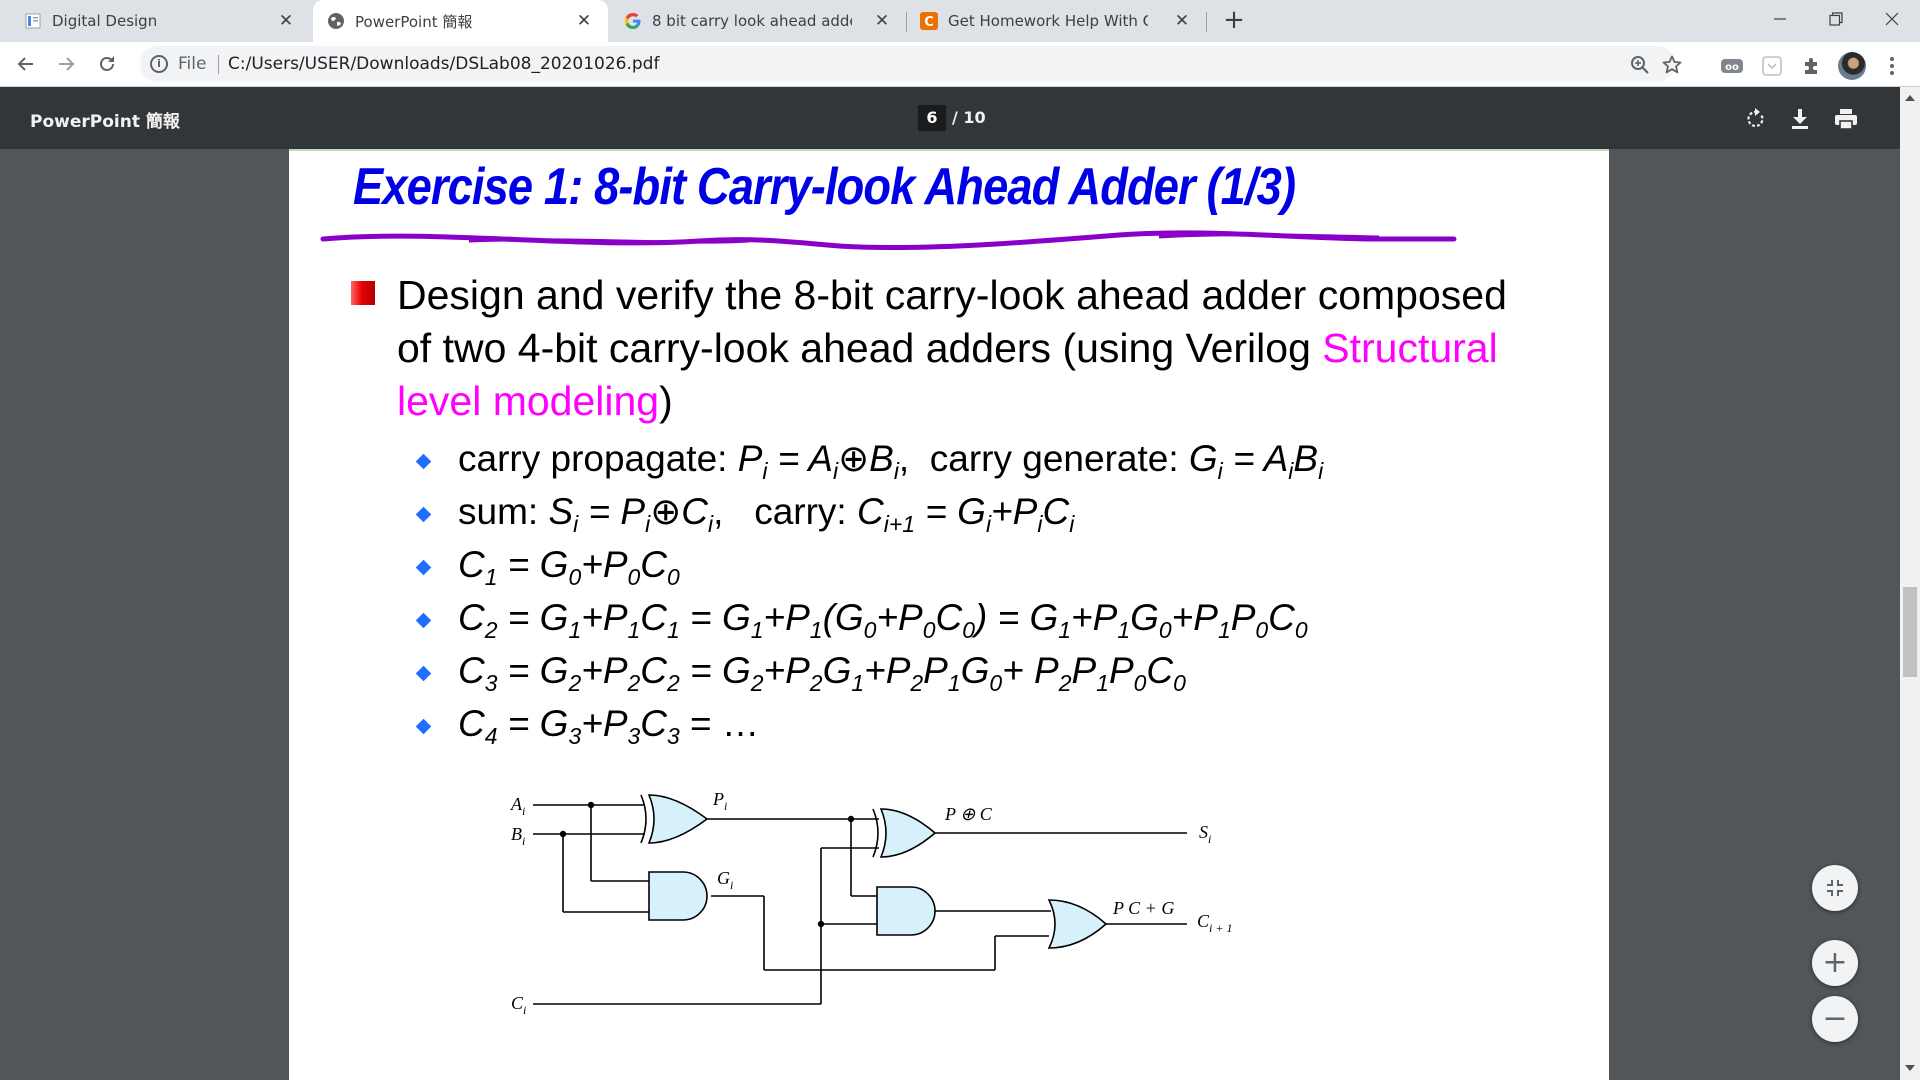  What do you see at coordinates (914, 511) in the screenshot?
I see `list-item: sum: Si = Pi⊕Ci, carry: Ci+1 = Gi+PiCi` at bounding box center [914, 511].